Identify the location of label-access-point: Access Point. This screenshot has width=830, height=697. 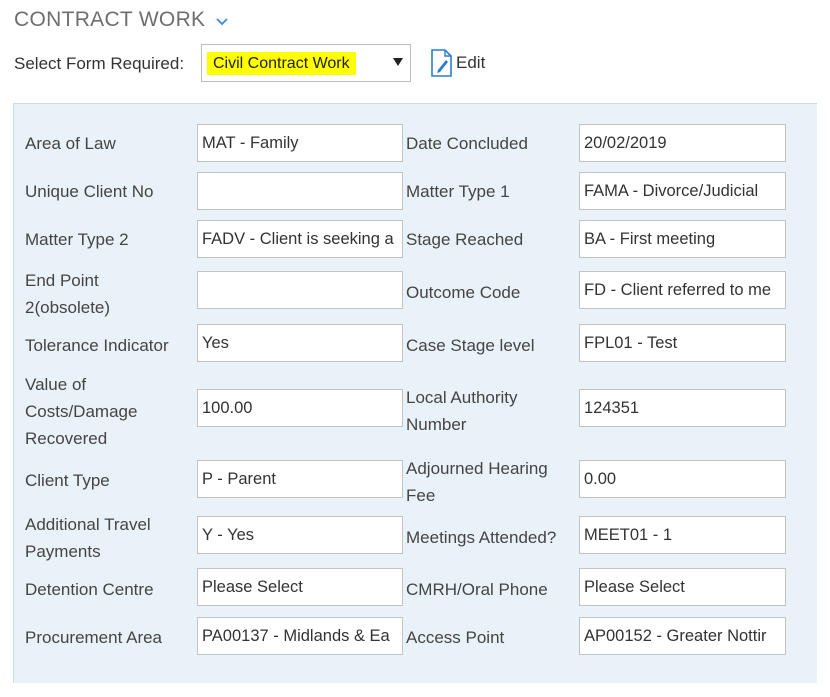
(455, 637).